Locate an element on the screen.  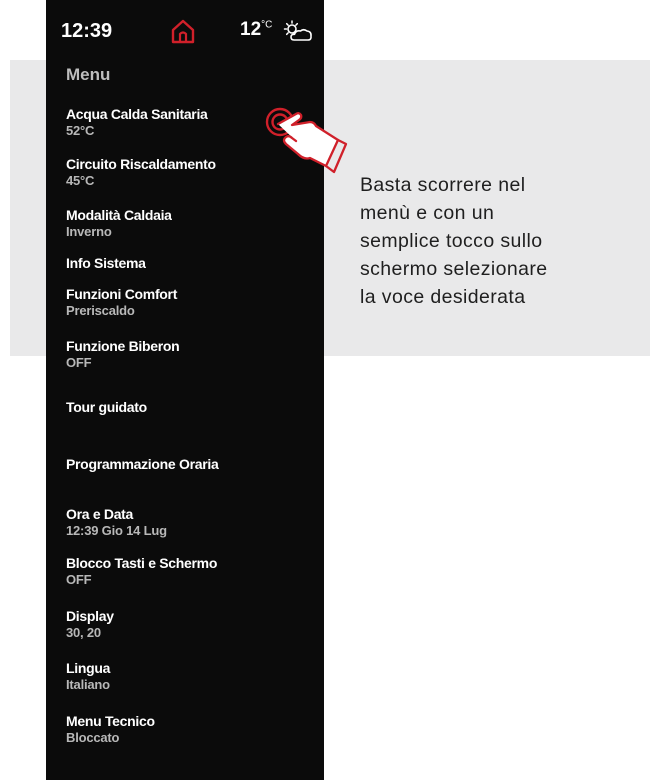
menu-item-funzione-biberon: Funzione Biberon OFF is located at coordinates (123, 354).